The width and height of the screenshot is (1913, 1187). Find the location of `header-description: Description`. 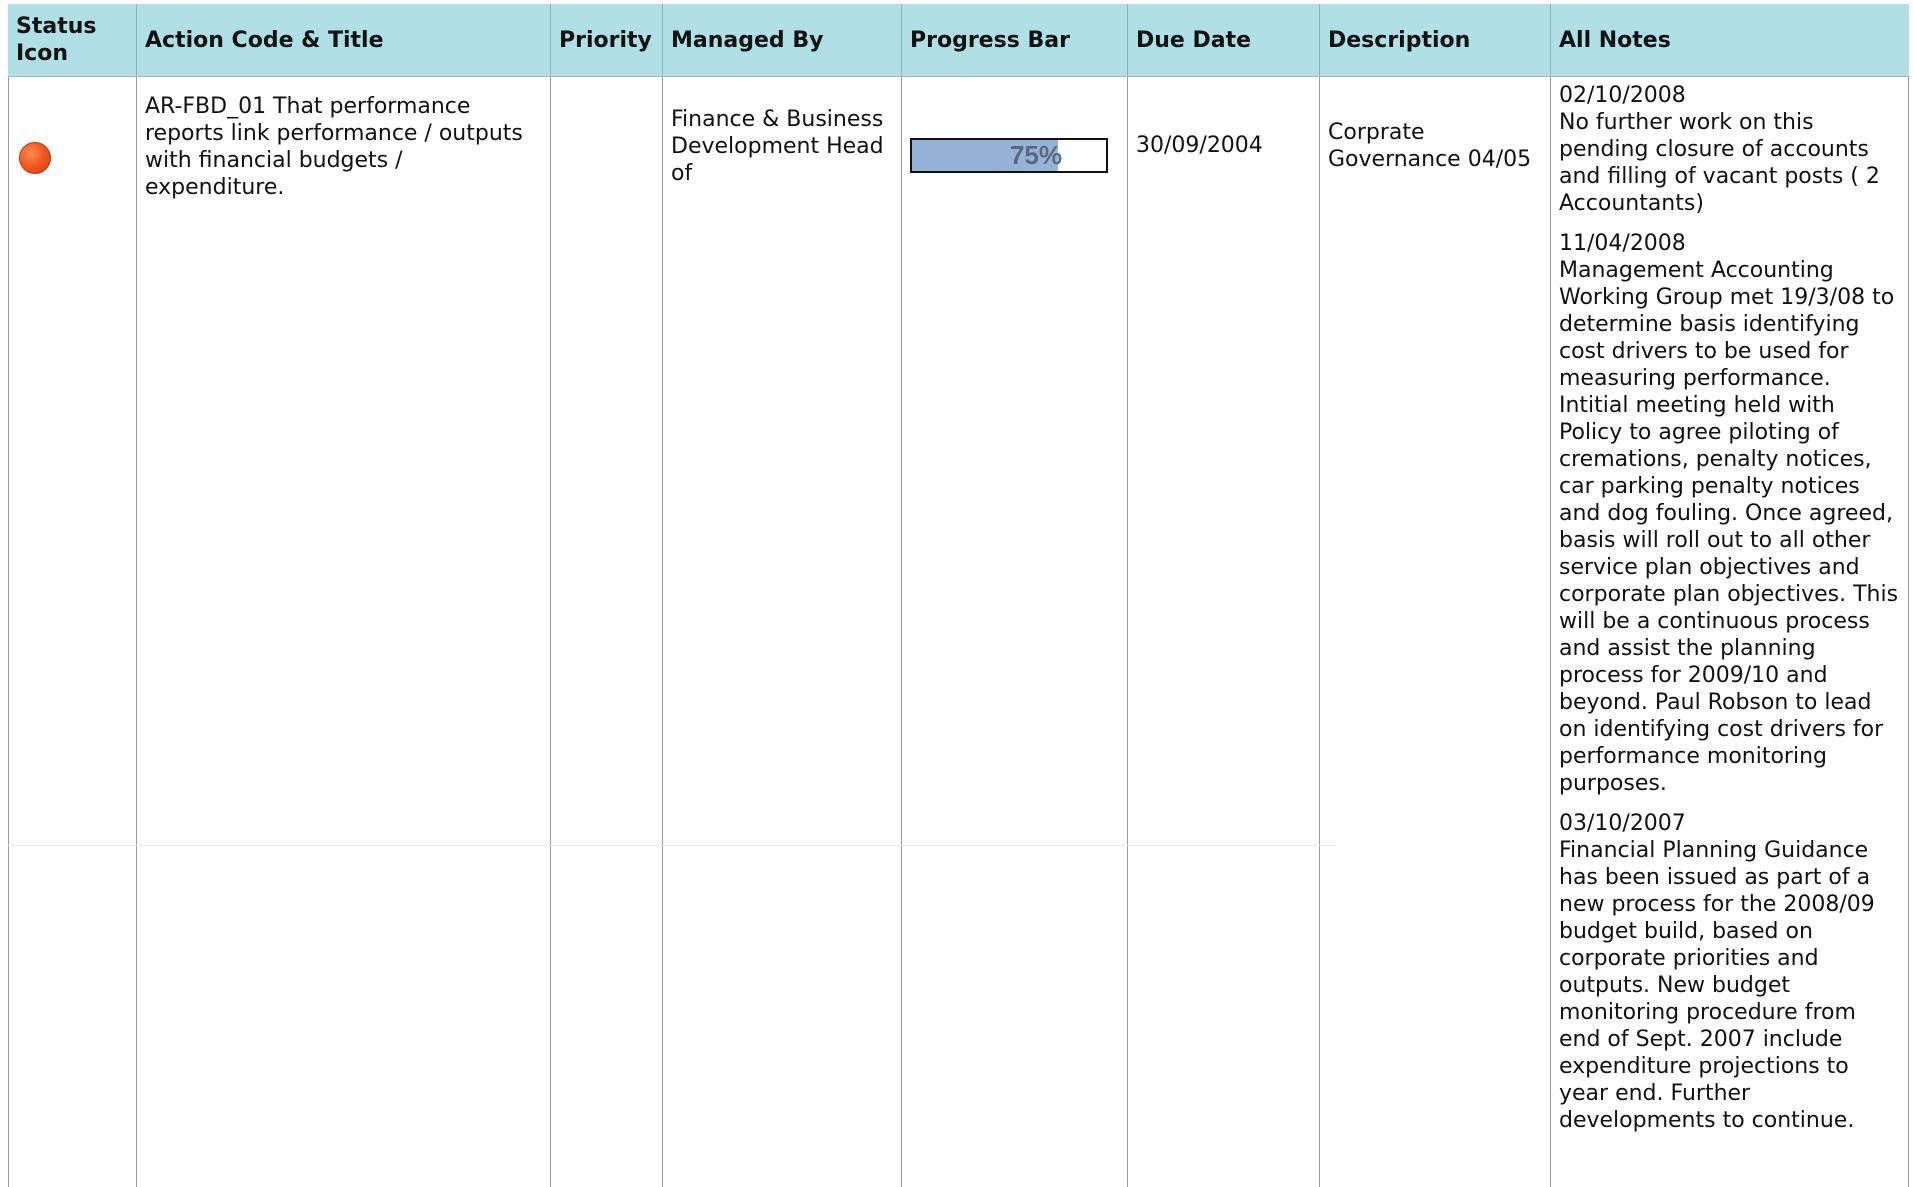

header-description: Description is located at coordinates (1435, 40).